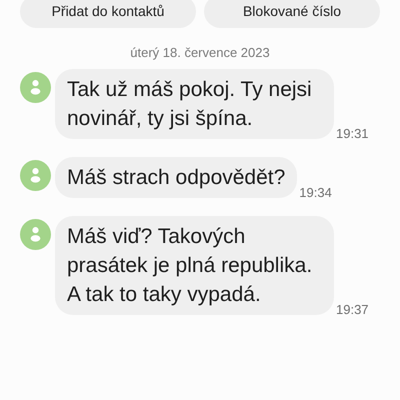 The height and width of the screenshot is (400, 400). I want to click on message-time: 19:34, so click(315, 193).